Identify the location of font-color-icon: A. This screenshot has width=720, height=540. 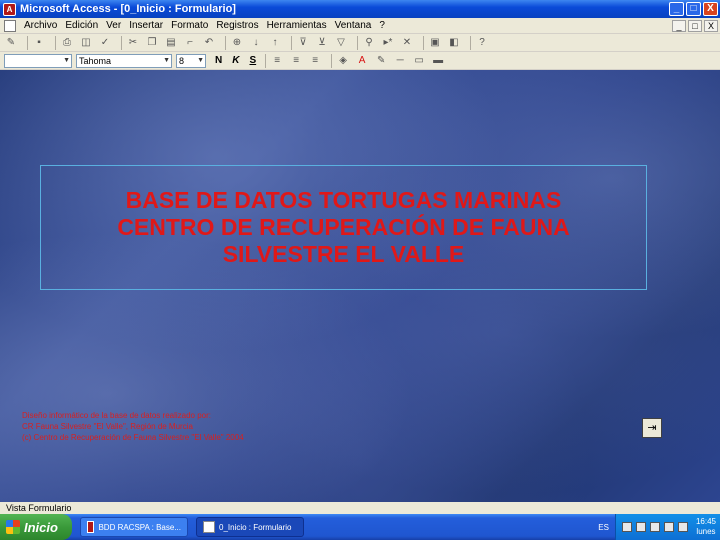
(362, 61).